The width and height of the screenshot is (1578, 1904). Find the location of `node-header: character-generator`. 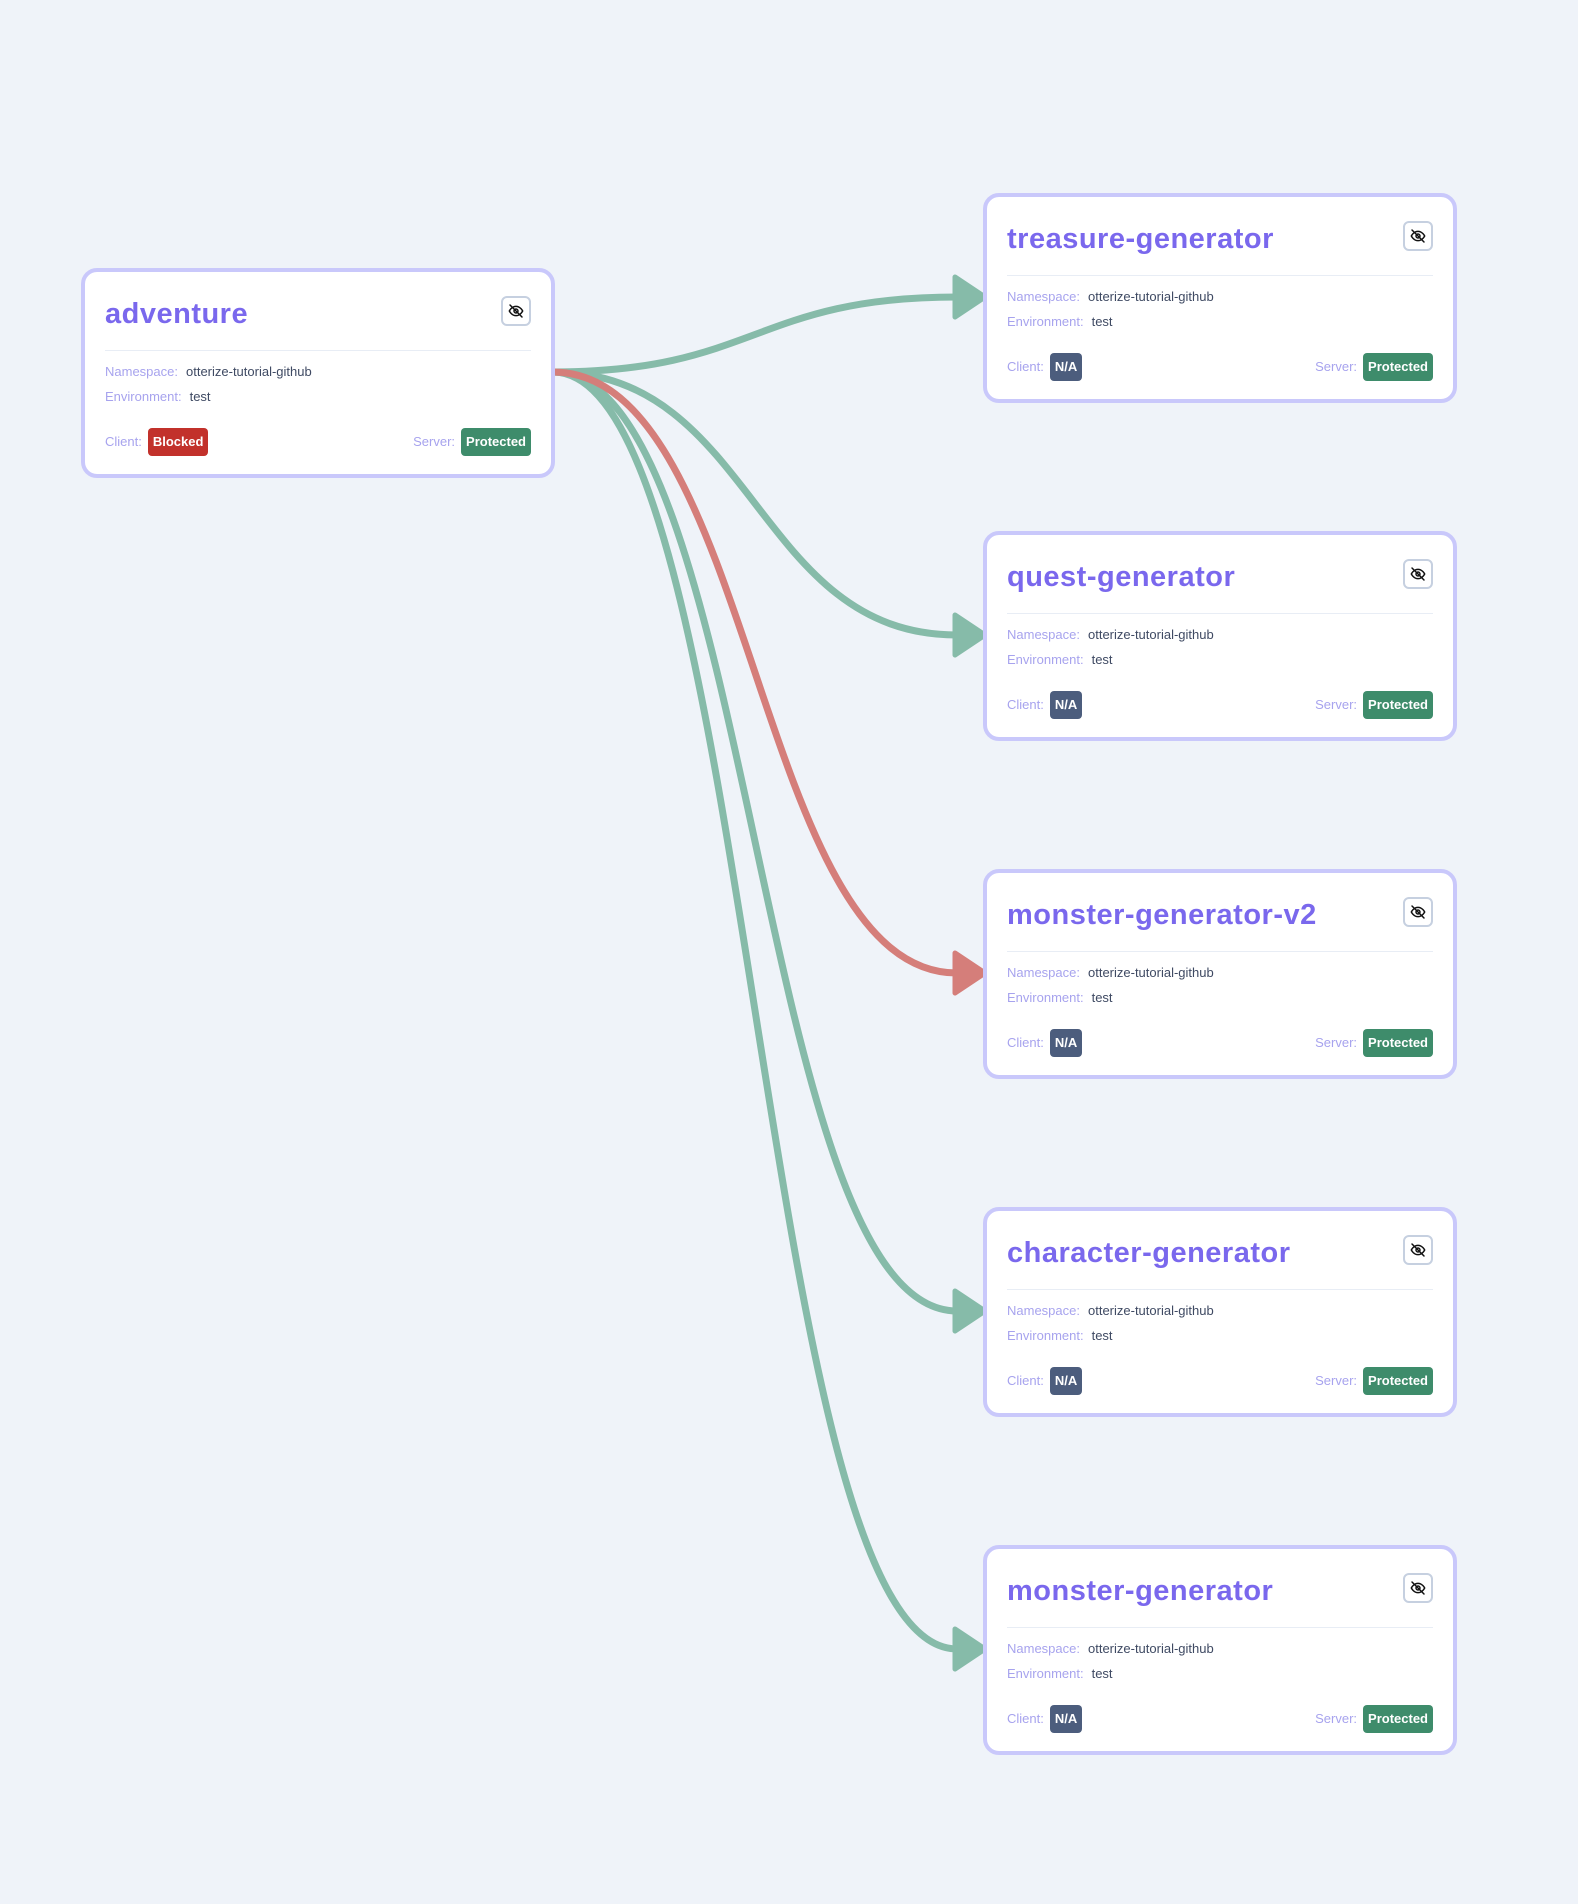

node-header: character-generator is located at coordinates (1220, 1259).